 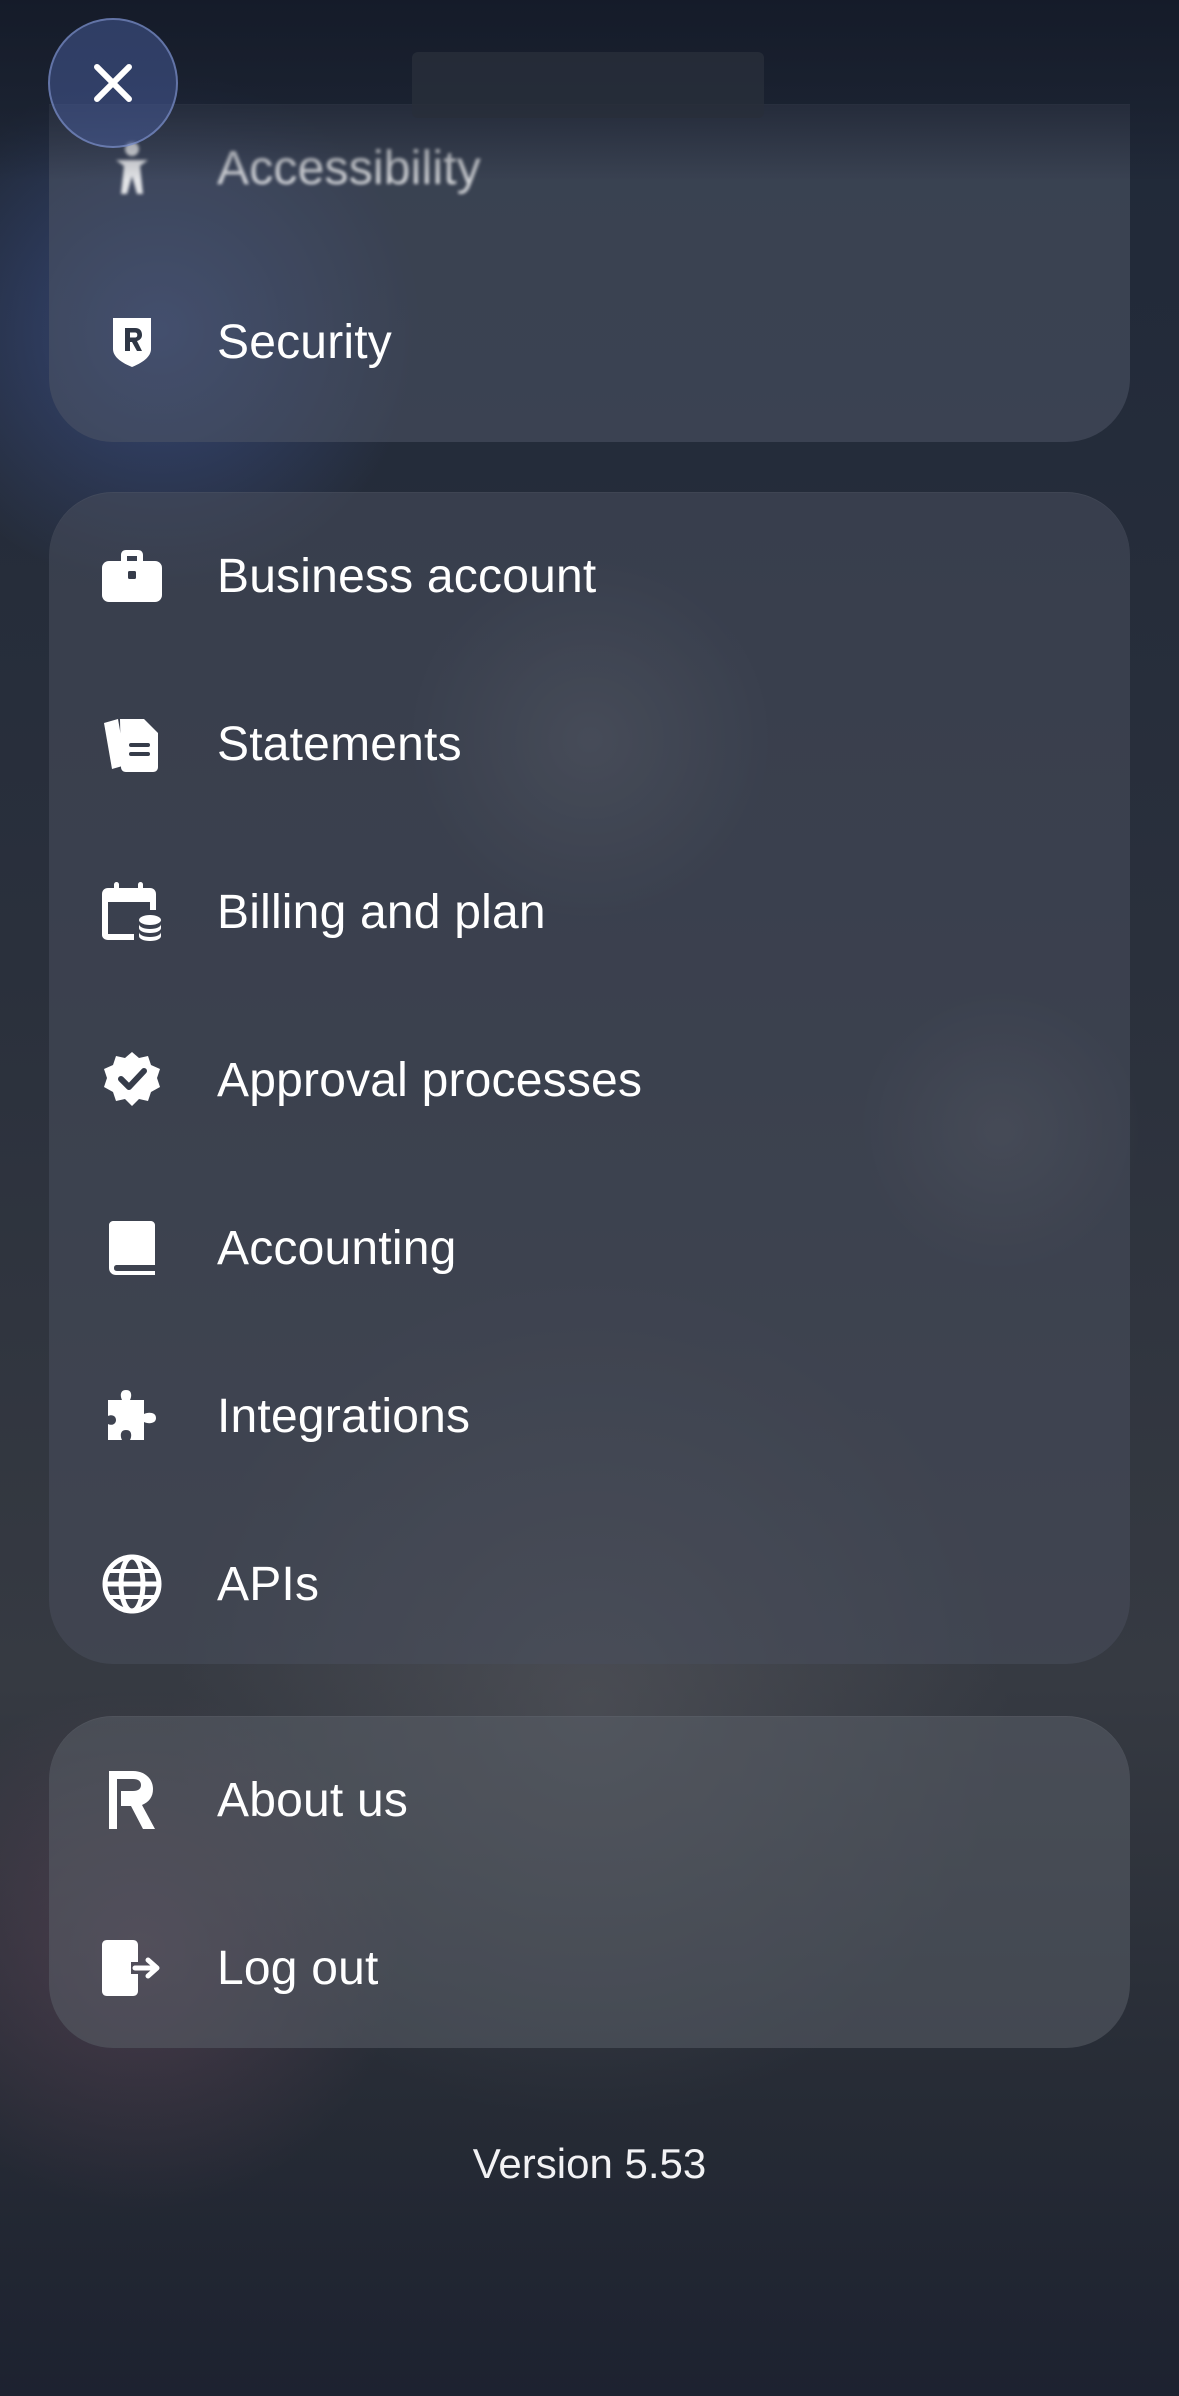 What do you see at coordinates (268, 1584) in the screenshot?
I see `menu-item-label: APIs` at bounding box center [268, 1584].